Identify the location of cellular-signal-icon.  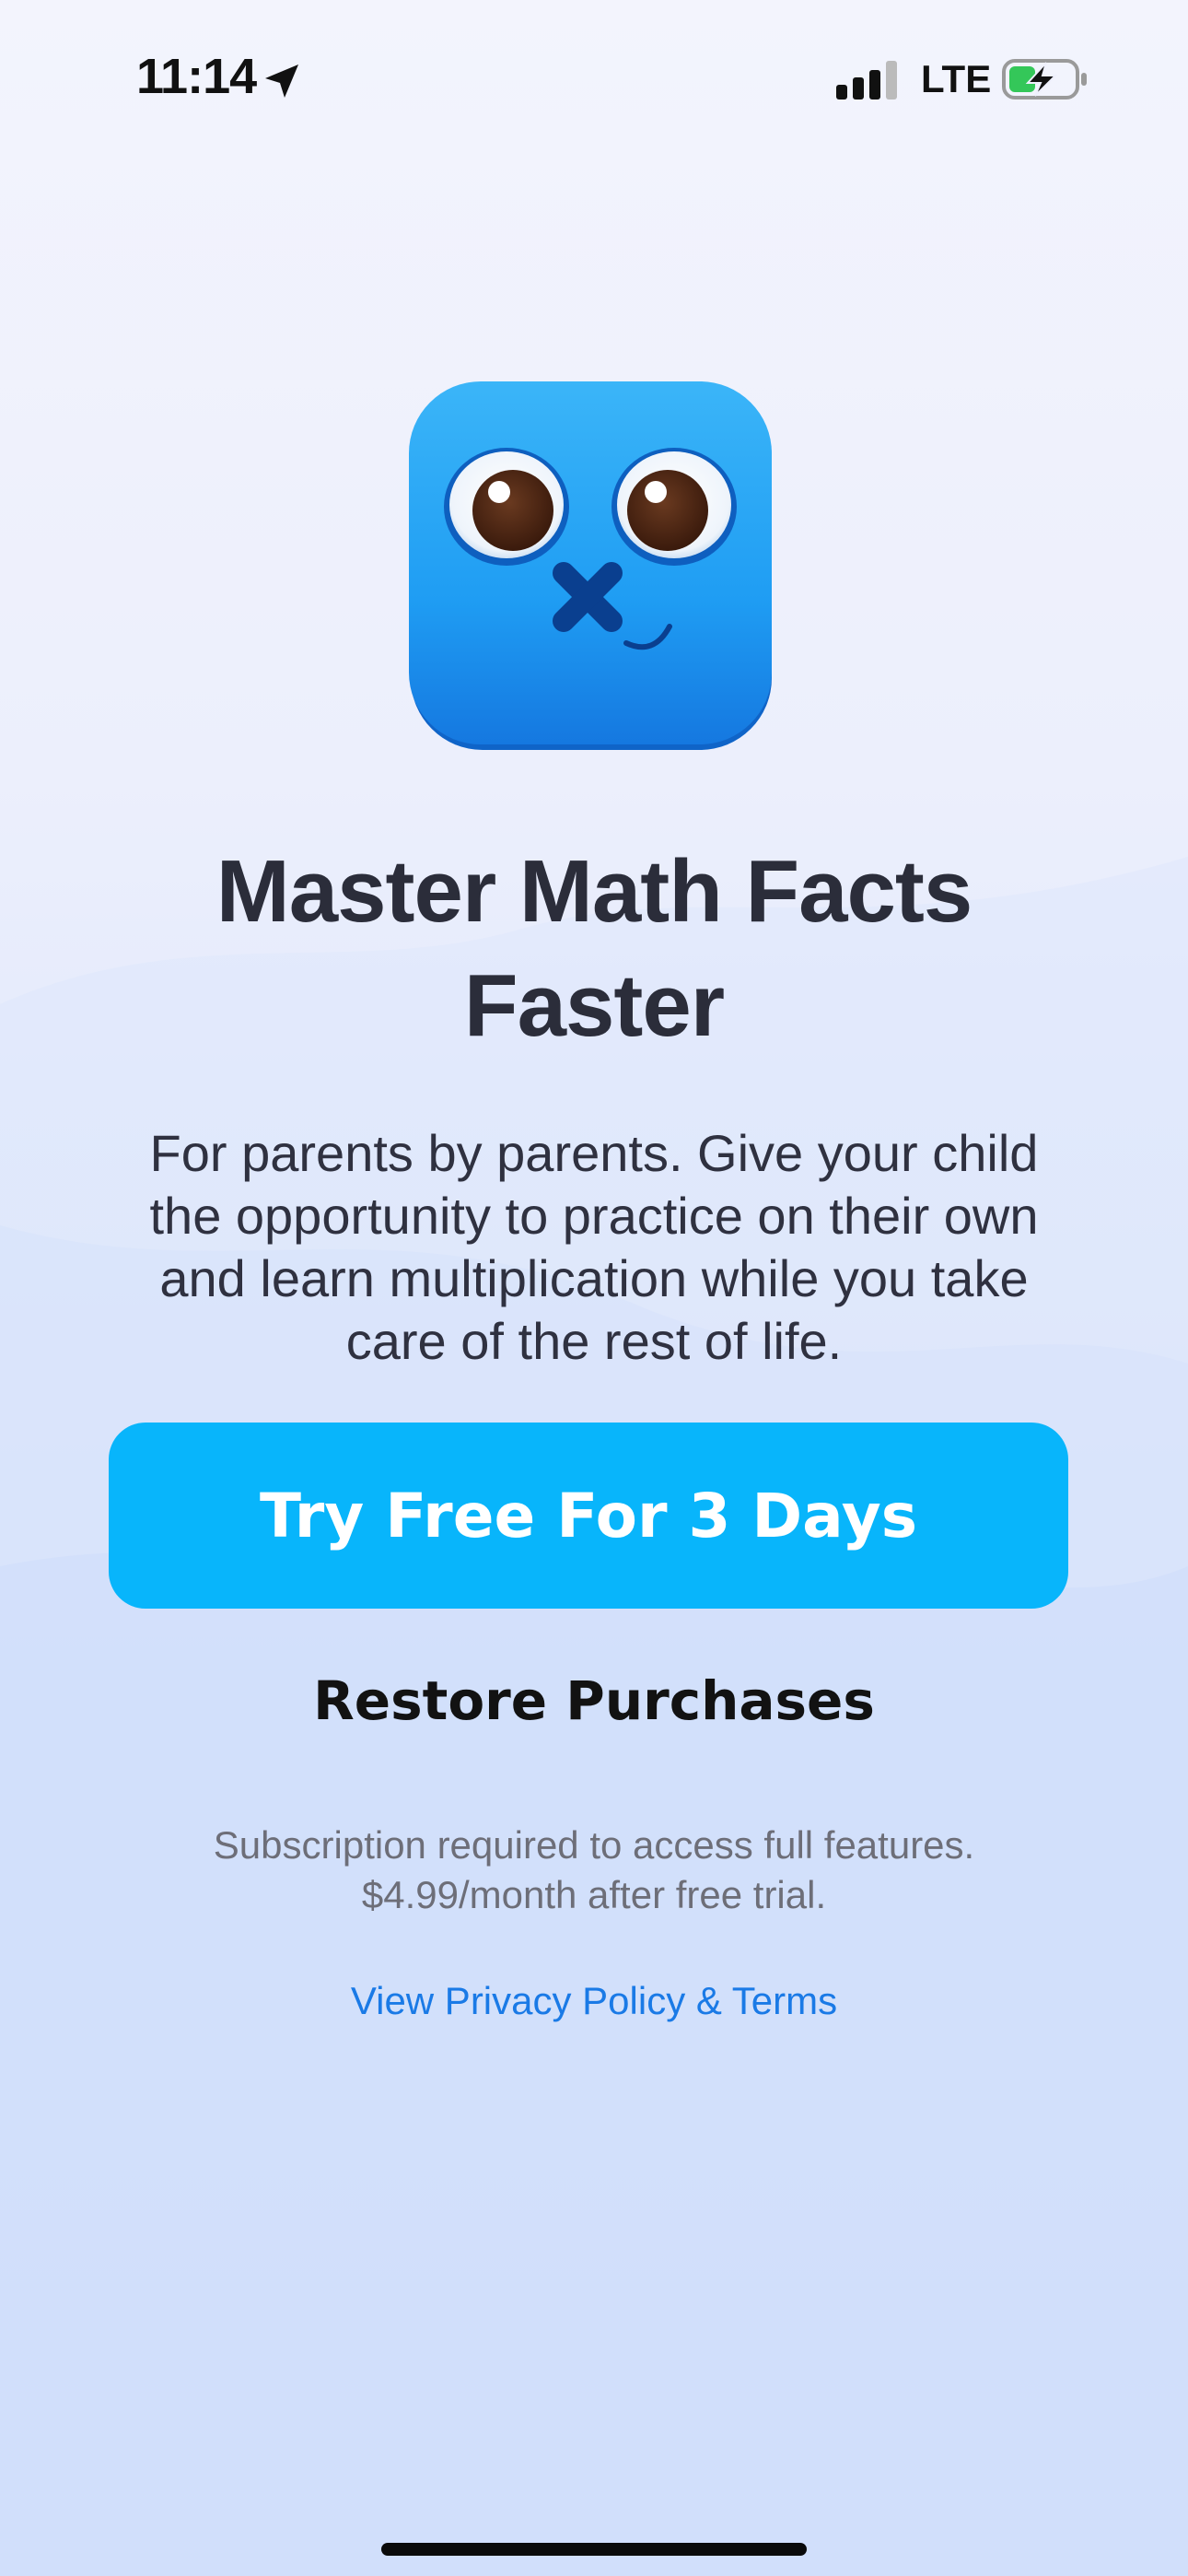
(866, 80).